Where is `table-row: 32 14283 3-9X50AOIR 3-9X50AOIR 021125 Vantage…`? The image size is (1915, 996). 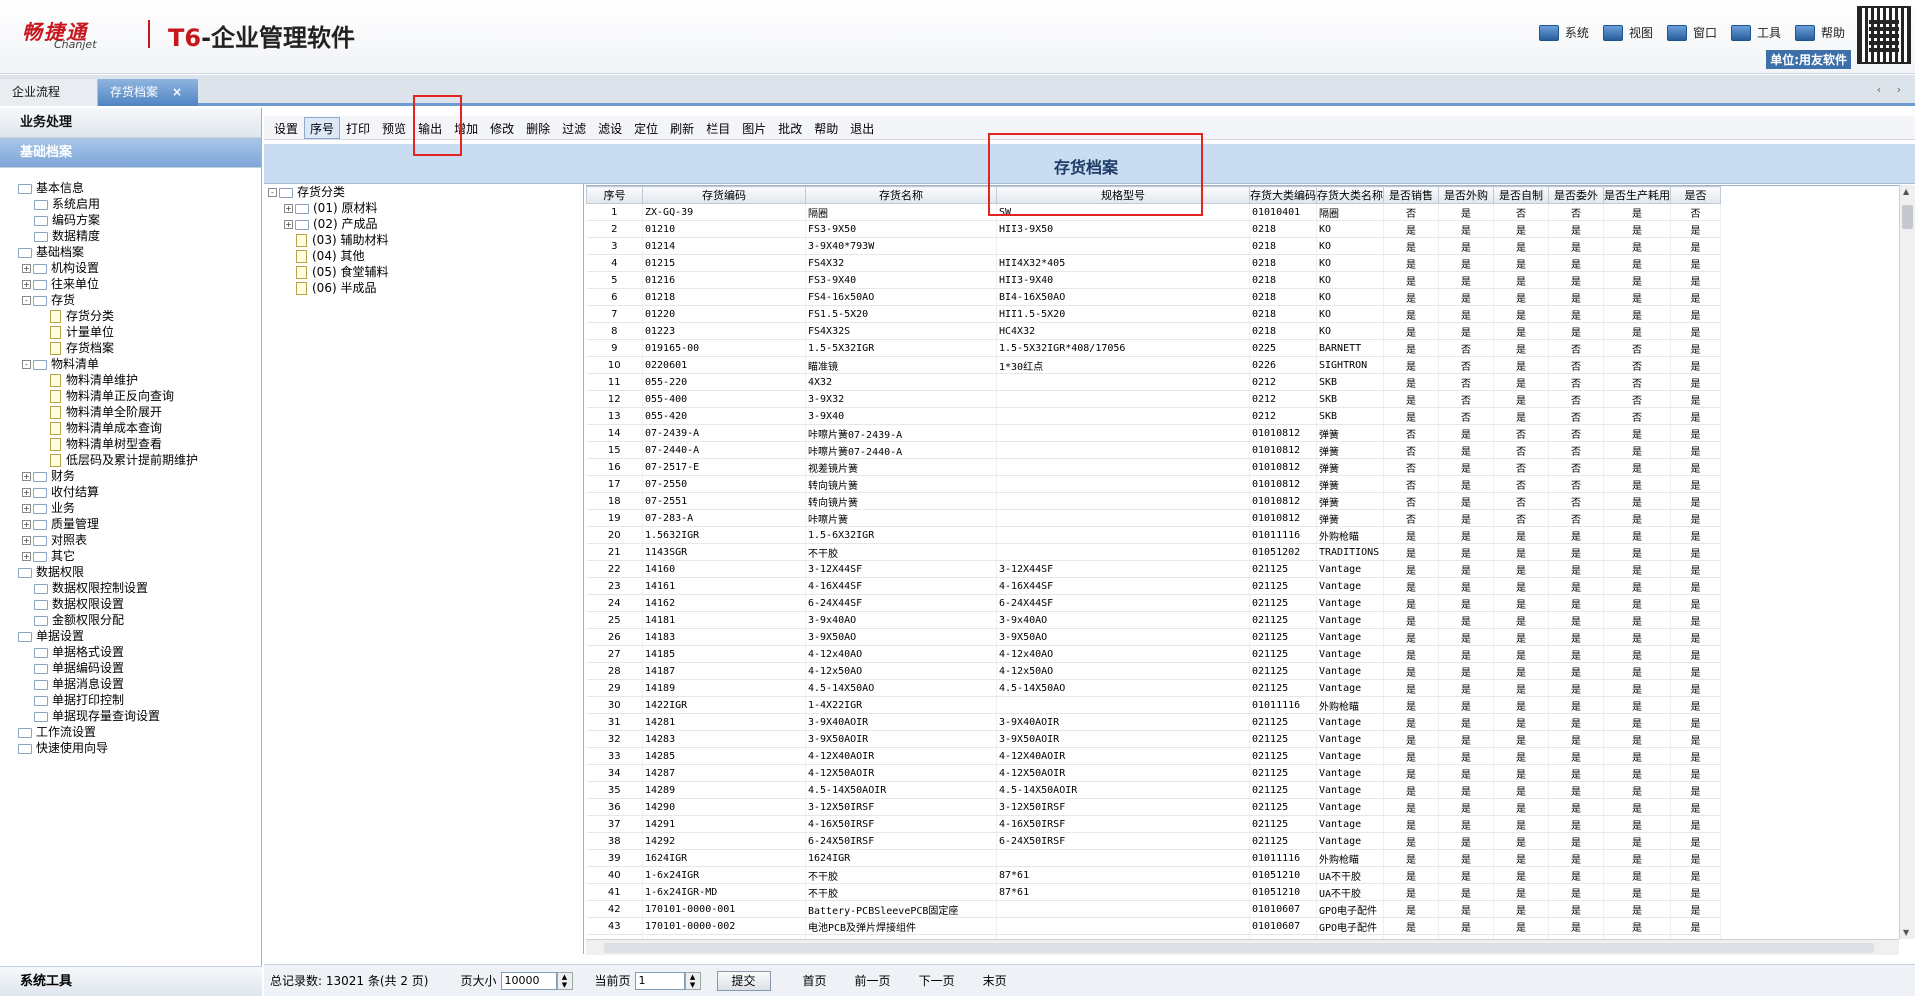 table-row: 32 14283 3-9X50AOIR 3-9X50AOIR 021125 Vantage… is located at coordinates (1153, 739).